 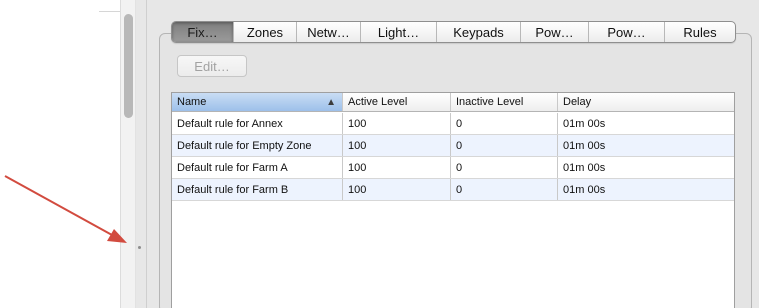 What do you see at coordinates (257, 102) in the screenshot?
I see `column-header-name: Name ▲` at bounding box center [257, 102].